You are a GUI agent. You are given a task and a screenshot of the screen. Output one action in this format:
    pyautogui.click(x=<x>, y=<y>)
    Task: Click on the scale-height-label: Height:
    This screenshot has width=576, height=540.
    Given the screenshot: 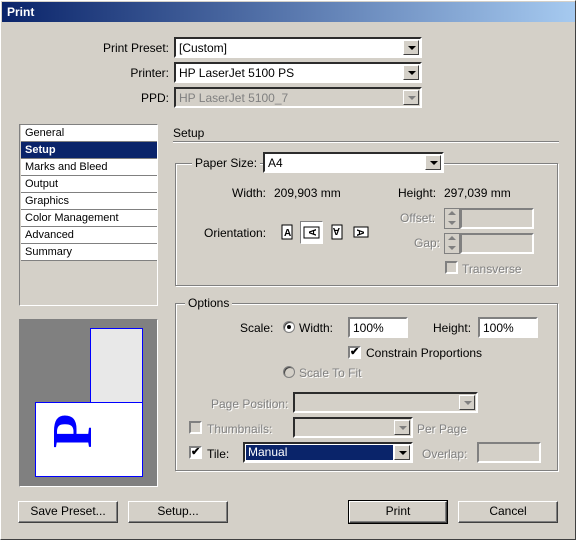 What is the action you would take?
    pyautogui.click(x=452, y=328)
    